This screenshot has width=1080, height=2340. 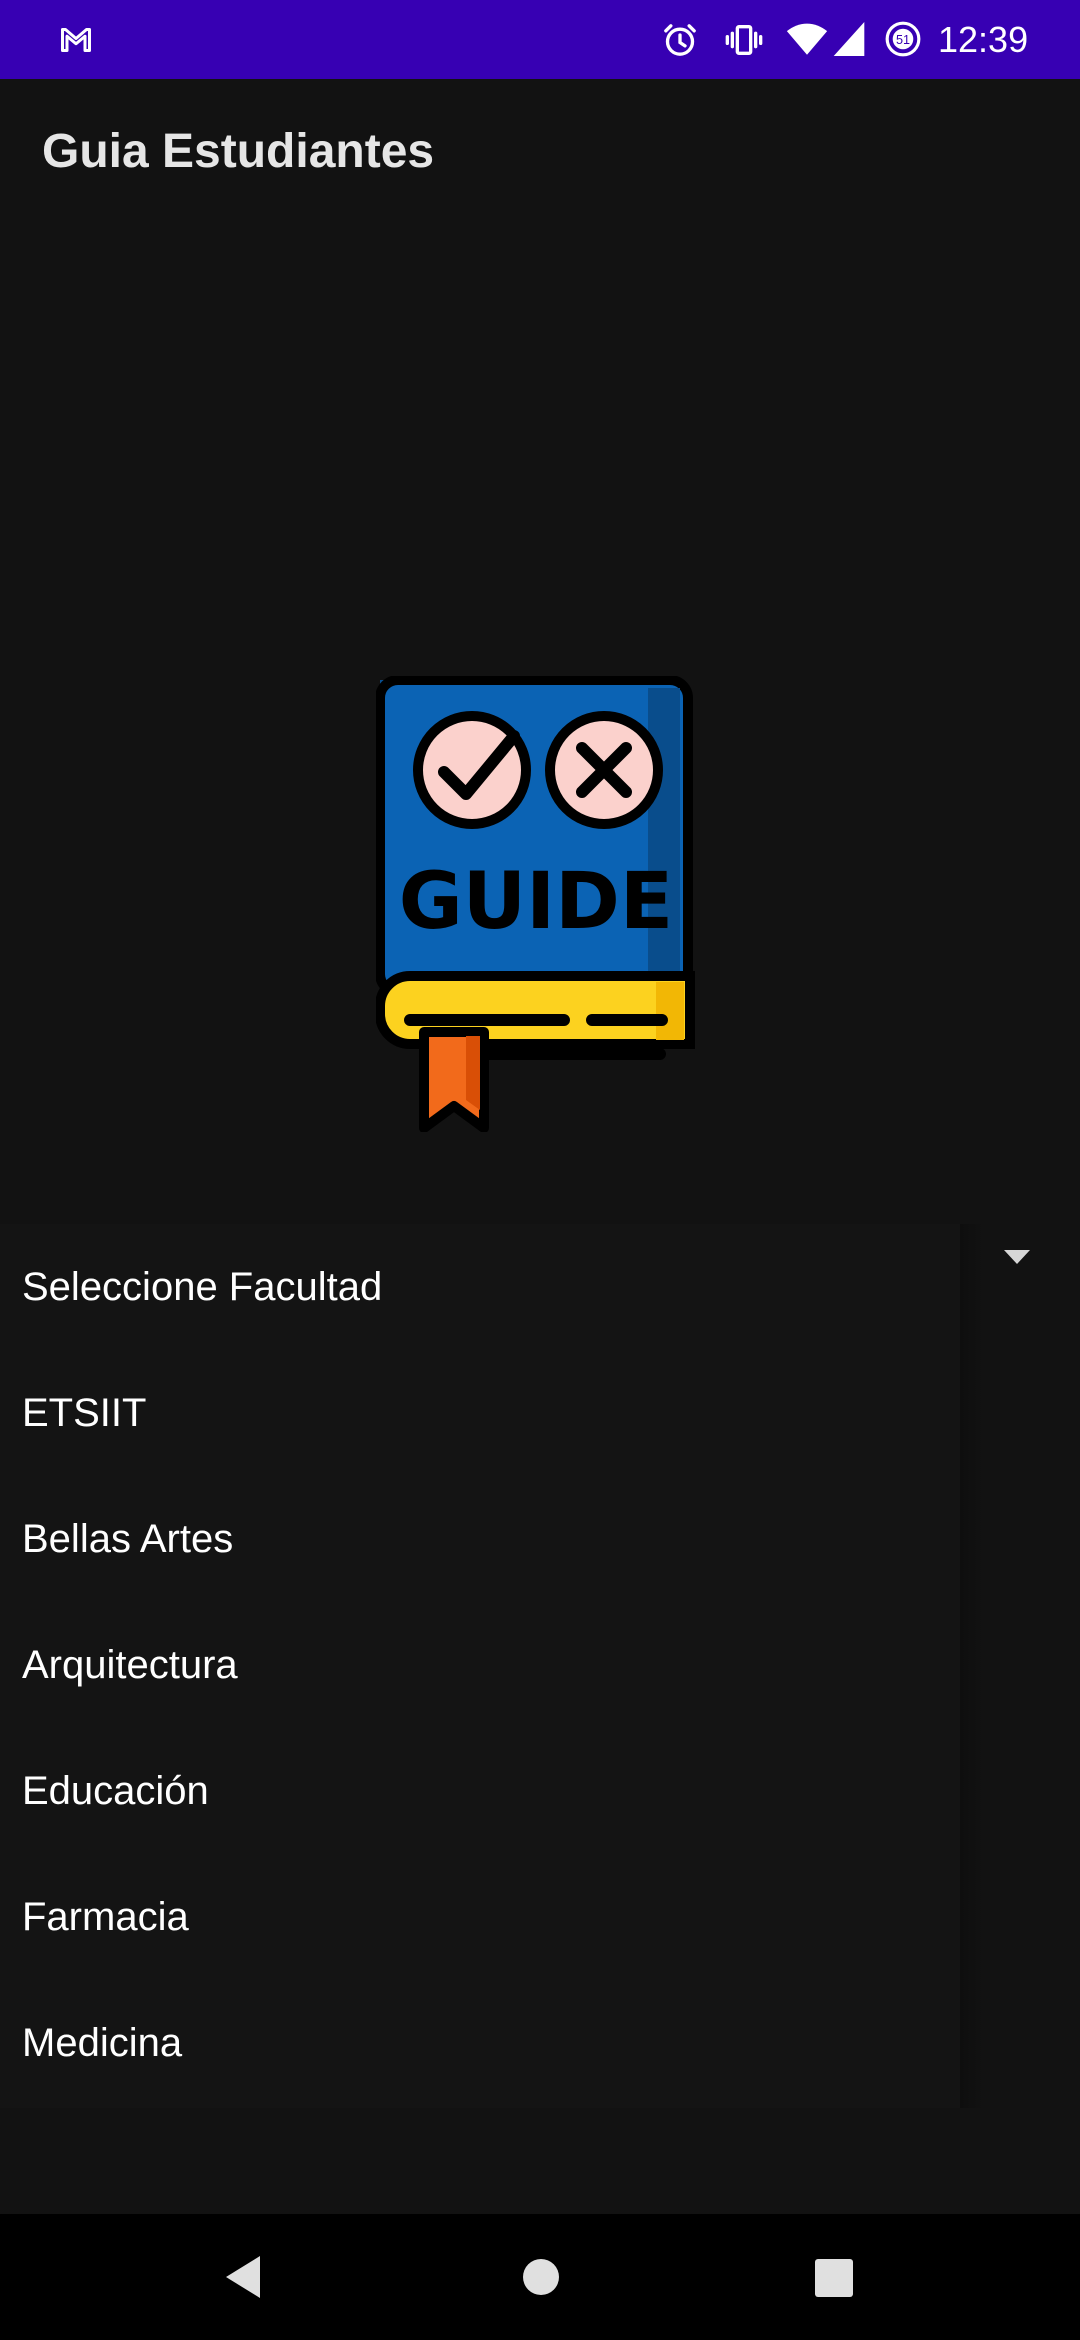 I want to click on alarm-icon, so click(x=680, y=40).